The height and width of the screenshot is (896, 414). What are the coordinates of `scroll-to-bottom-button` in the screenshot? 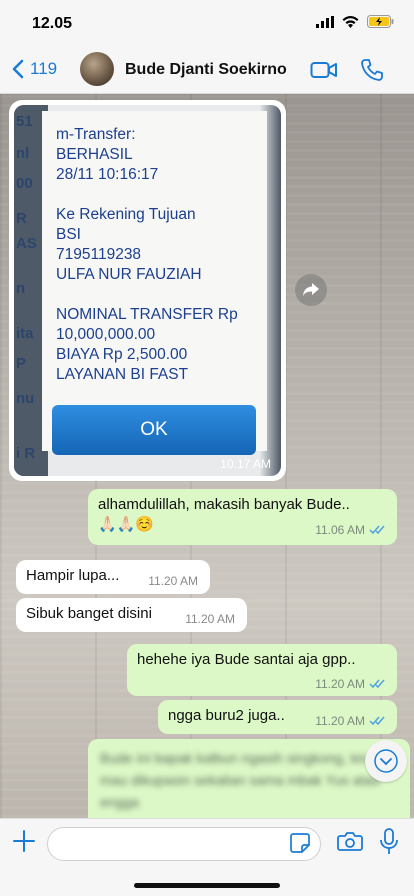 It's located at (386, 761).